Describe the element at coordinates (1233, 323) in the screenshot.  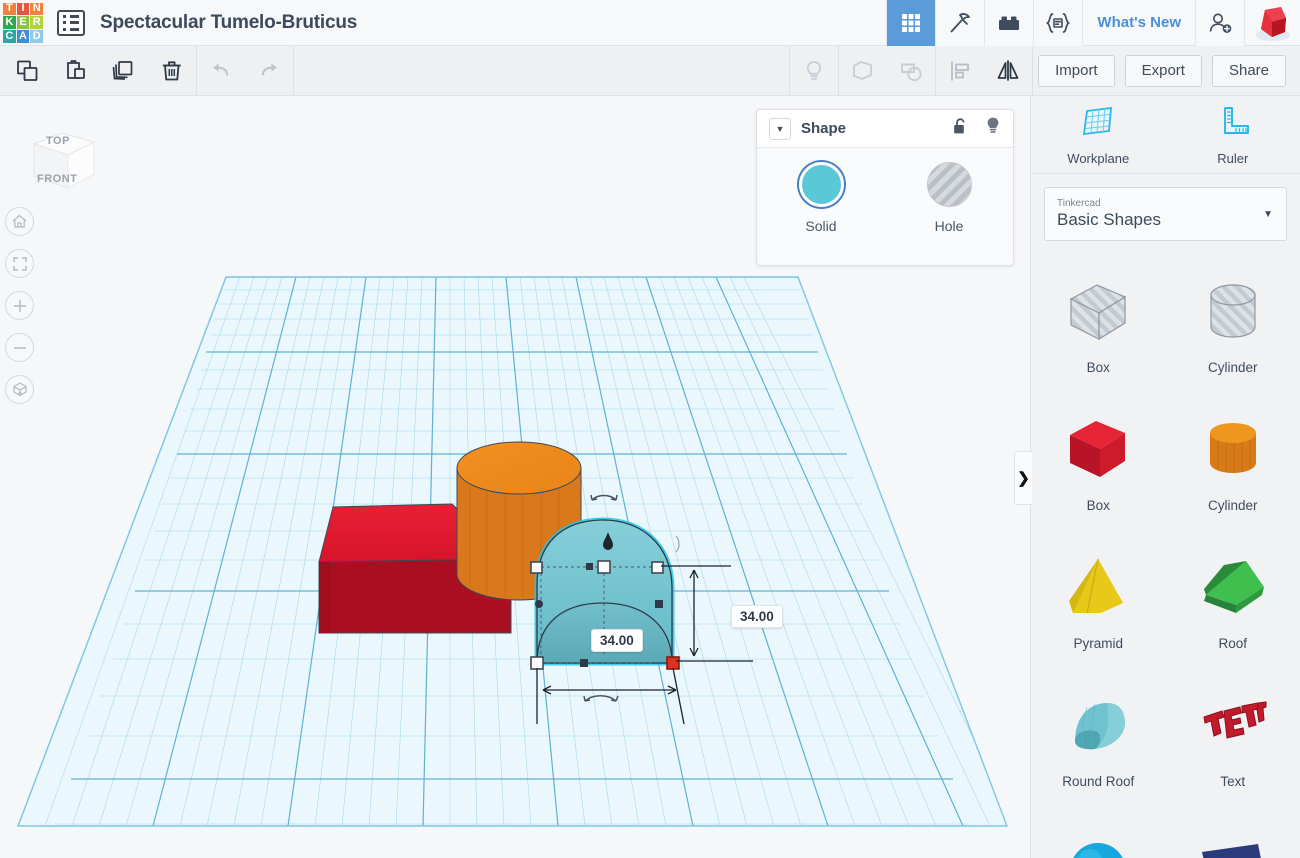
I see `shape-item-cylinder-hole: Cylinder` at that location.